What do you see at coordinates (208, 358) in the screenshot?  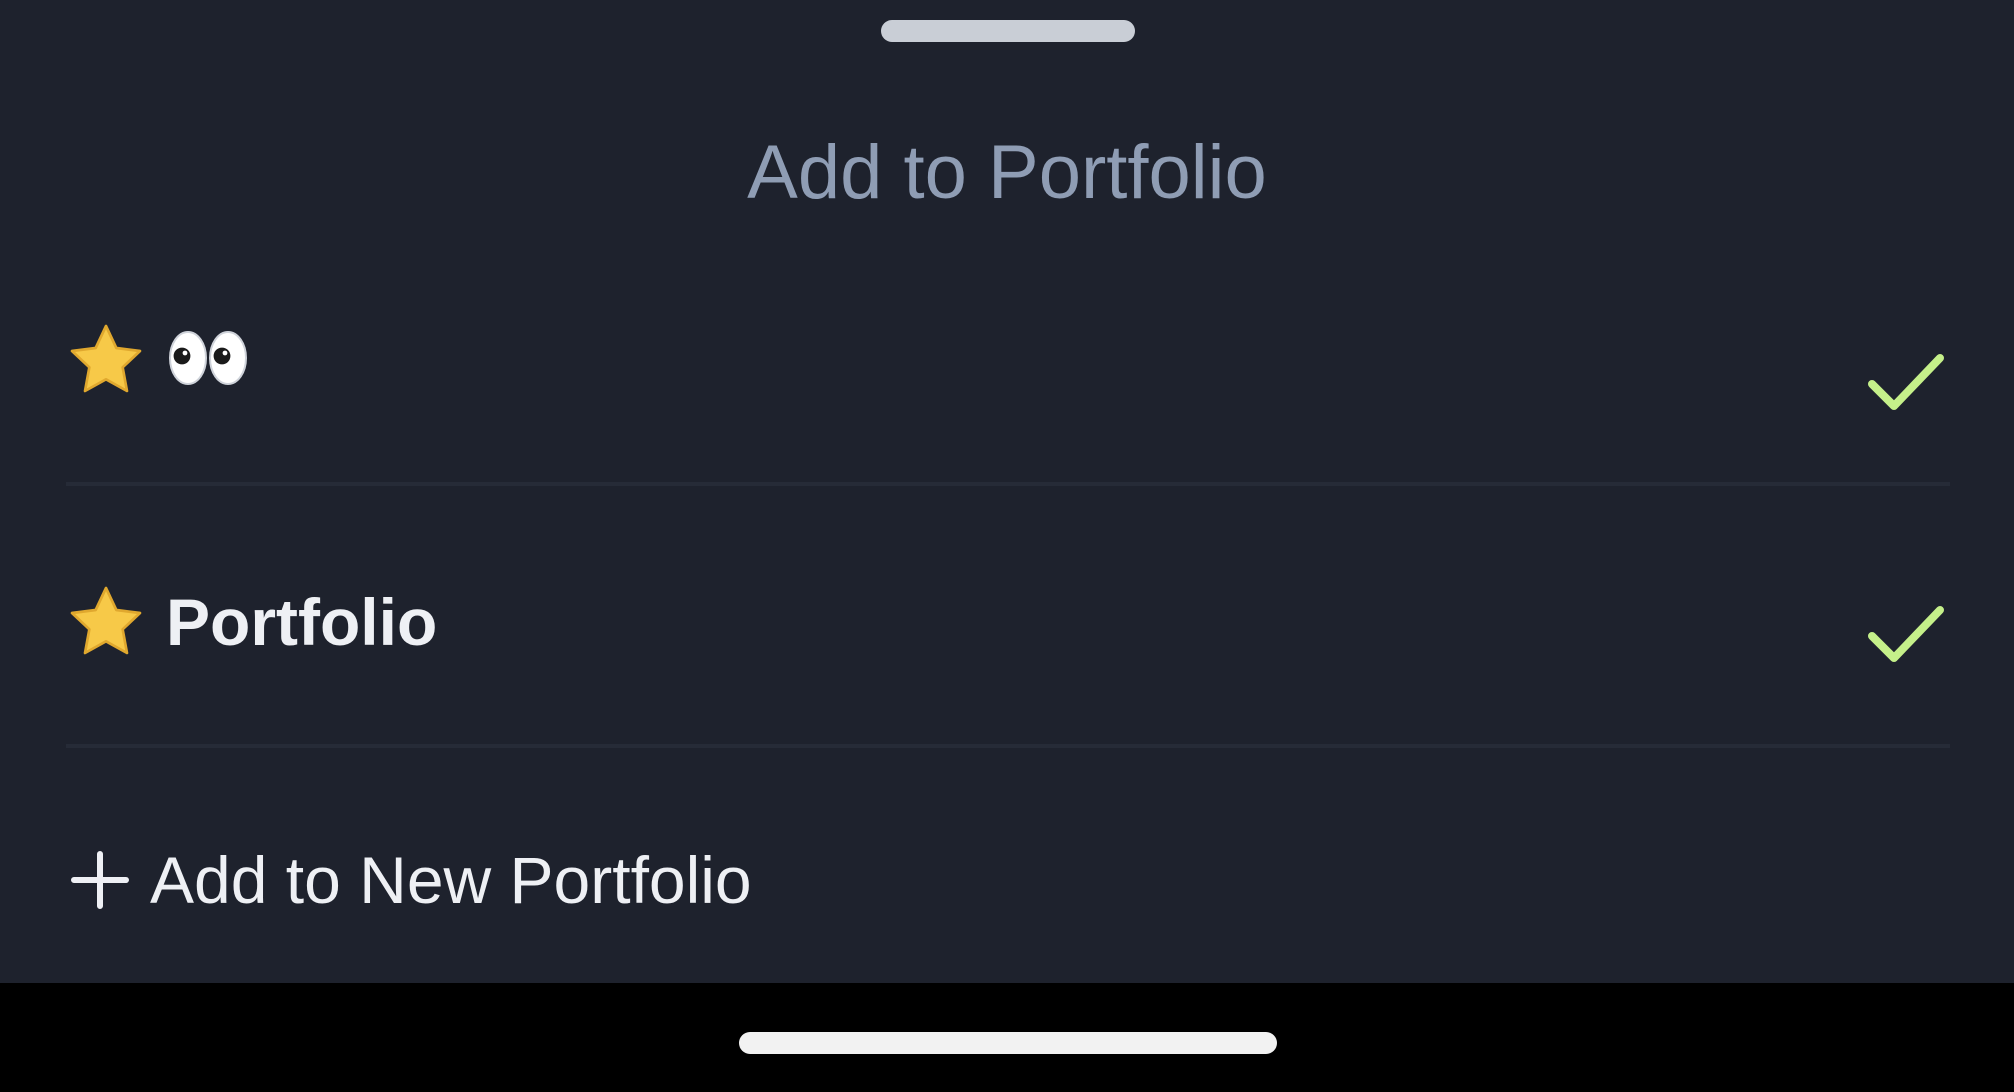 I see `eyes-emoji-icon` at bounding box center [208, 358].